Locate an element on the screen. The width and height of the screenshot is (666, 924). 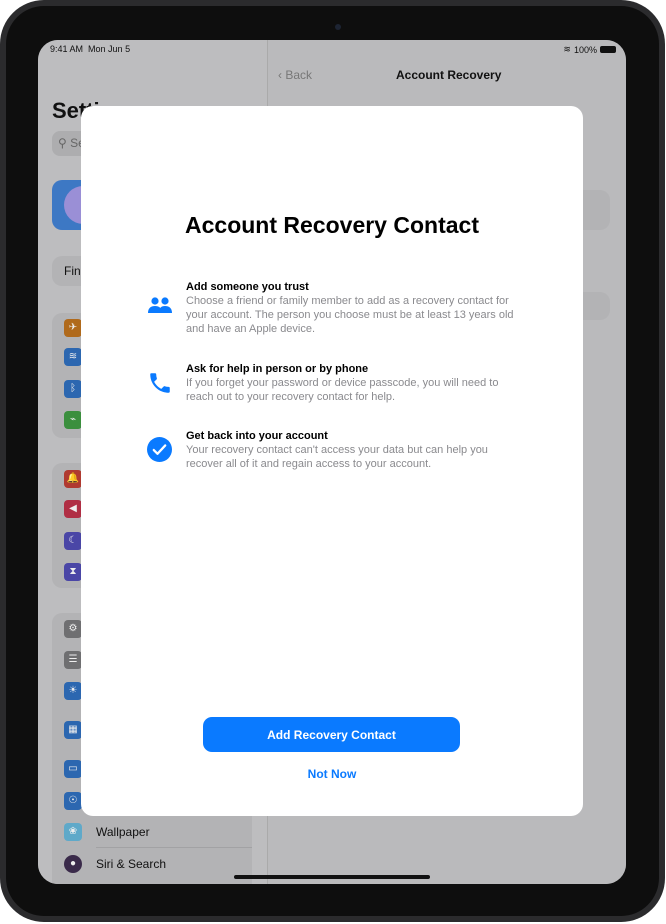
focus-icon: ☾ is located at coordinates (73, 541).